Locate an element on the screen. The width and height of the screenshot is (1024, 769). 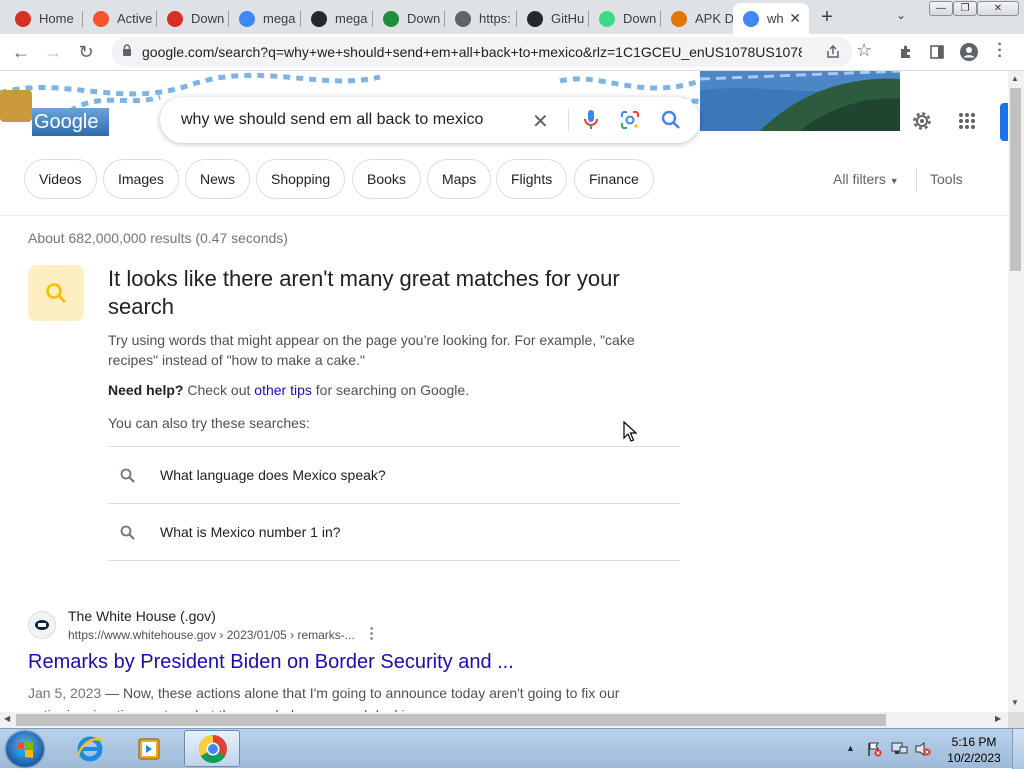
browser-tab: Active is located at coordinates (120, 18).